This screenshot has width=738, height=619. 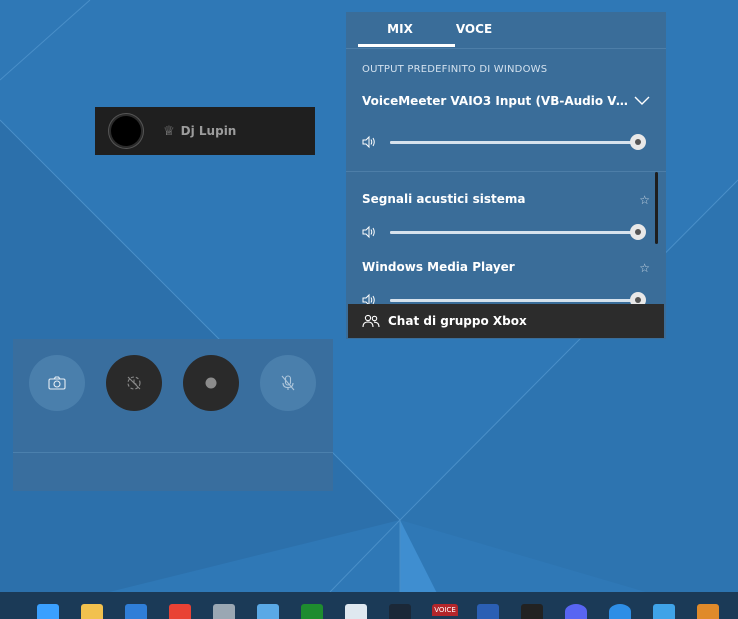 I want to click on settings-icon, so click(x=224, y=611).